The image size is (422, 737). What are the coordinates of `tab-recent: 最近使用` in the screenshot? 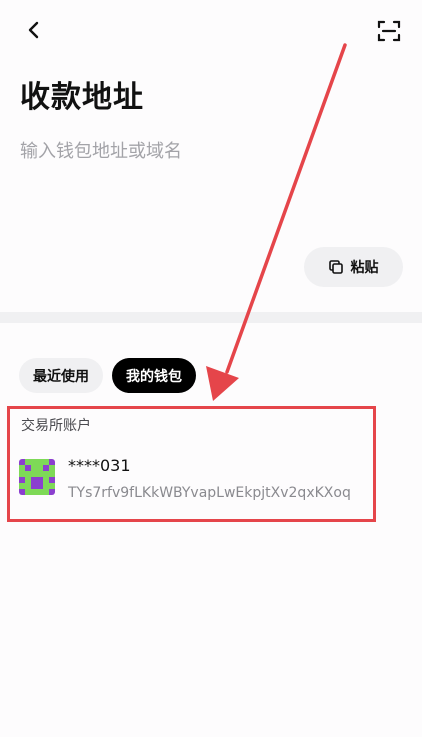 It's located at (61, 375).